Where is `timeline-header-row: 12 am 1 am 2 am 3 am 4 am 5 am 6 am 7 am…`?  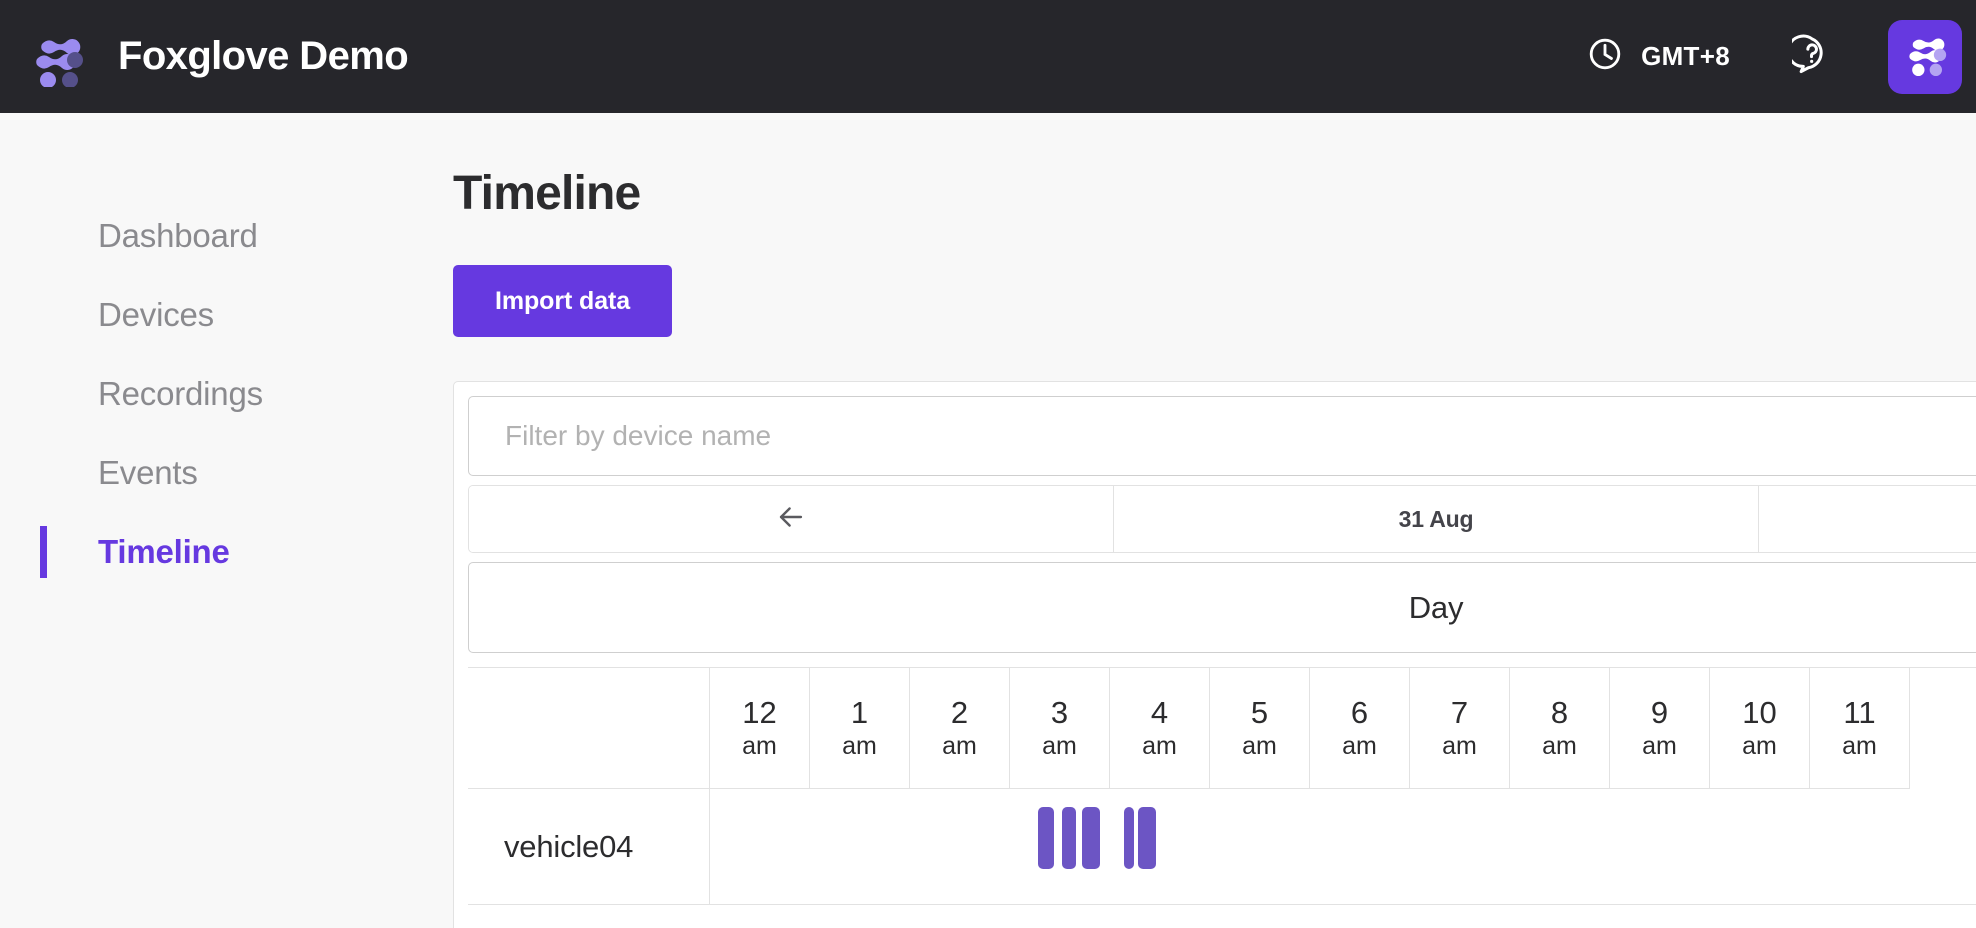
timeline-header-row: 12 am 1 am 2 am 3 am 4 am 5 am 6 am 7 am… is located at coordinates (1222, 728).